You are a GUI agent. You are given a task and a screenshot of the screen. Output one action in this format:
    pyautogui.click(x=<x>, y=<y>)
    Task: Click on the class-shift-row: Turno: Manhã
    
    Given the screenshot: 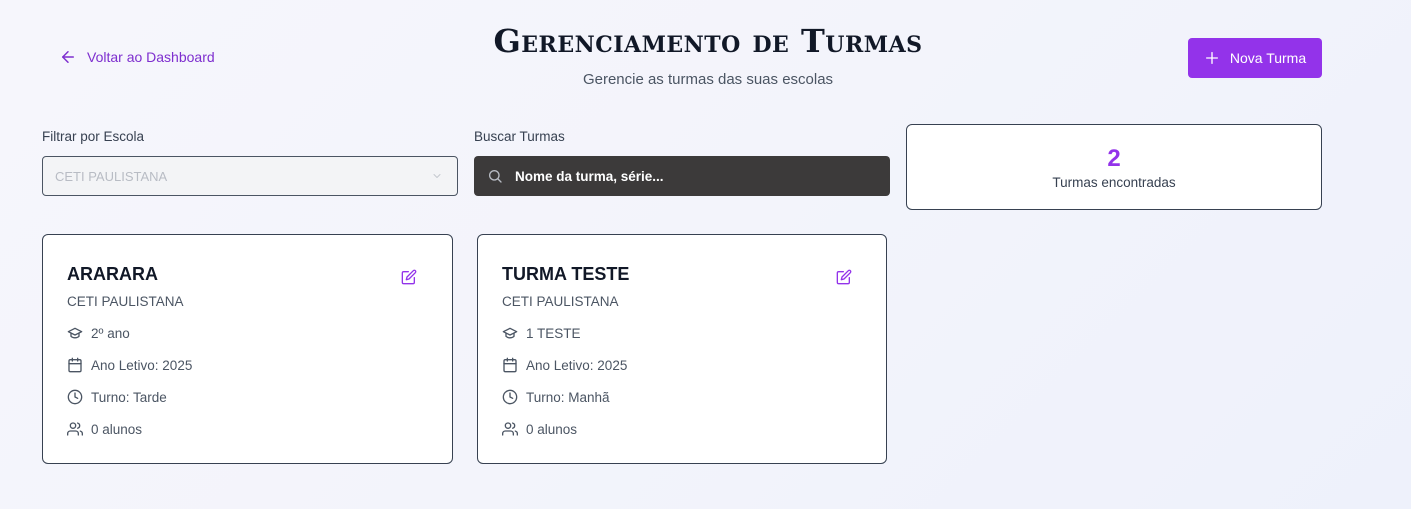 What is the action you would take?
    pyautogui.click(x=556, y=397)
    